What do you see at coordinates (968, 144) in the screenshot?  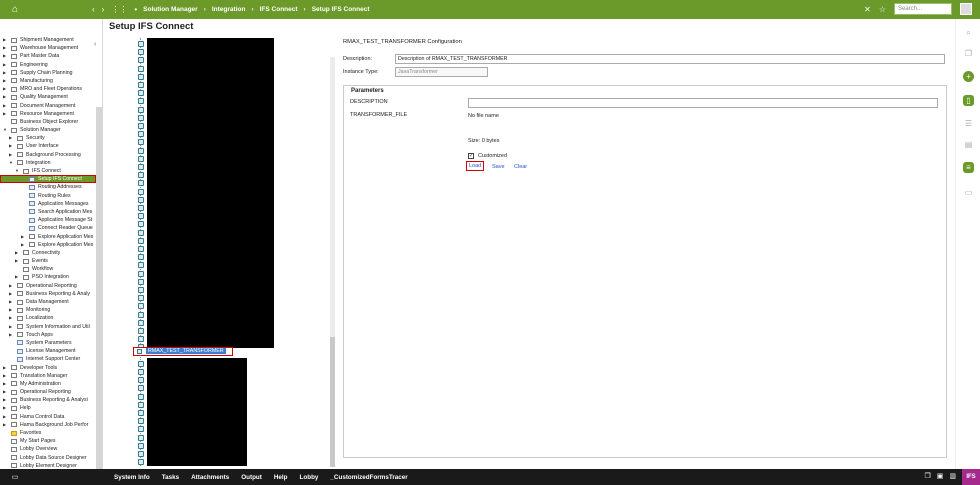 I see `document-icon: ▤` at bounding box center [968, 144].